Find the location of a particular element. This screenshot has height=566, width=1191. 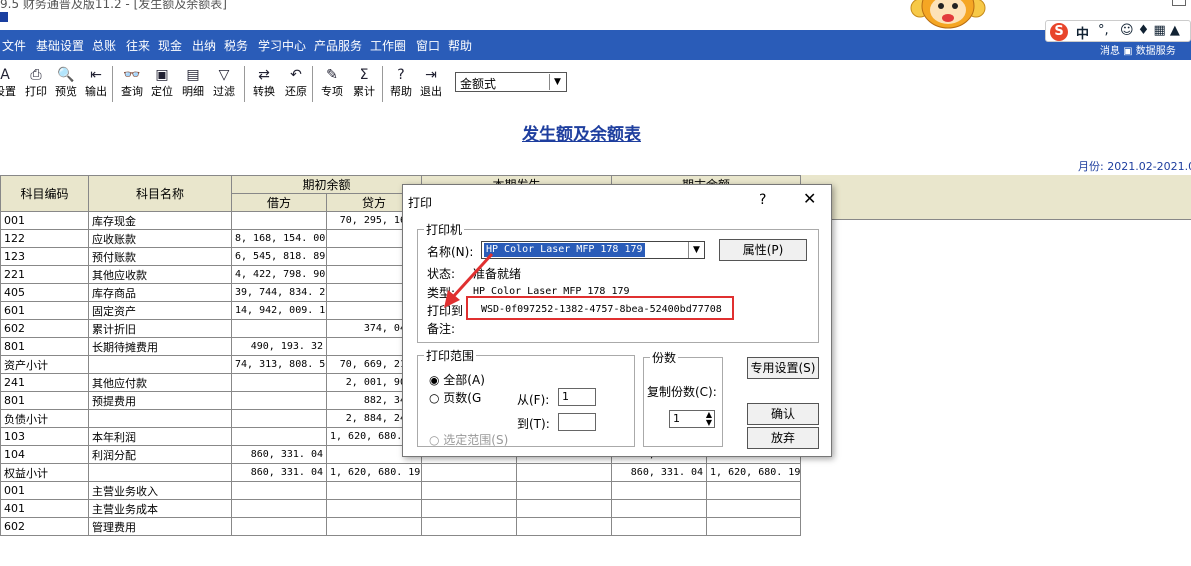

export-icon: ⇤ is located at coordinates (96, 75).